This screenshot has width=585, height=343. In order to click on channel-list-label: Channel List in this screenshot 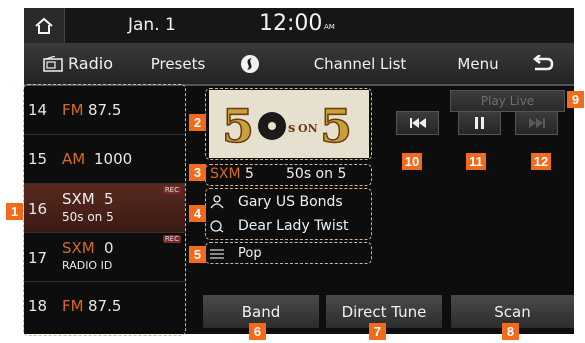, I will do `click(360, 63)`.